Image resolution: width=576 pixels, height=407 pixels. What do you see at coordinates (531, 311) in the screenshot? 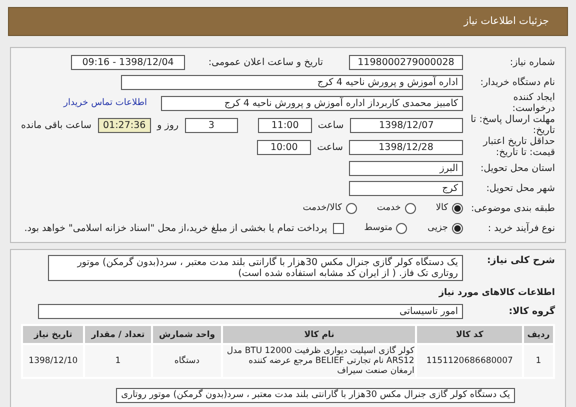
I see `field-label: گروه کالا:` at bounding box center [531, 311].